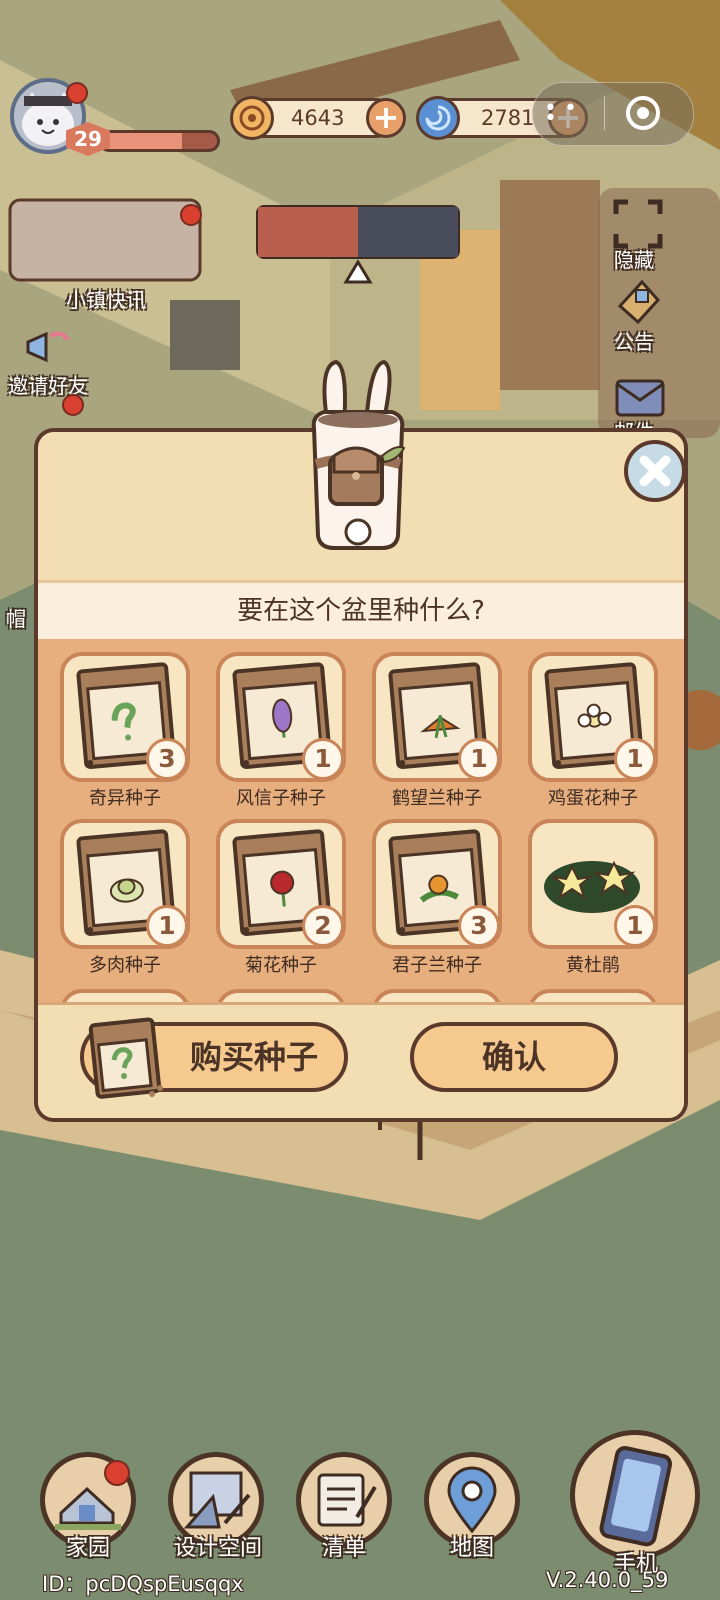 The image size is (720, 1600). Describe the element at coordinates (191, 215) in the screenshot. I see `news-notification-dot` at that location.